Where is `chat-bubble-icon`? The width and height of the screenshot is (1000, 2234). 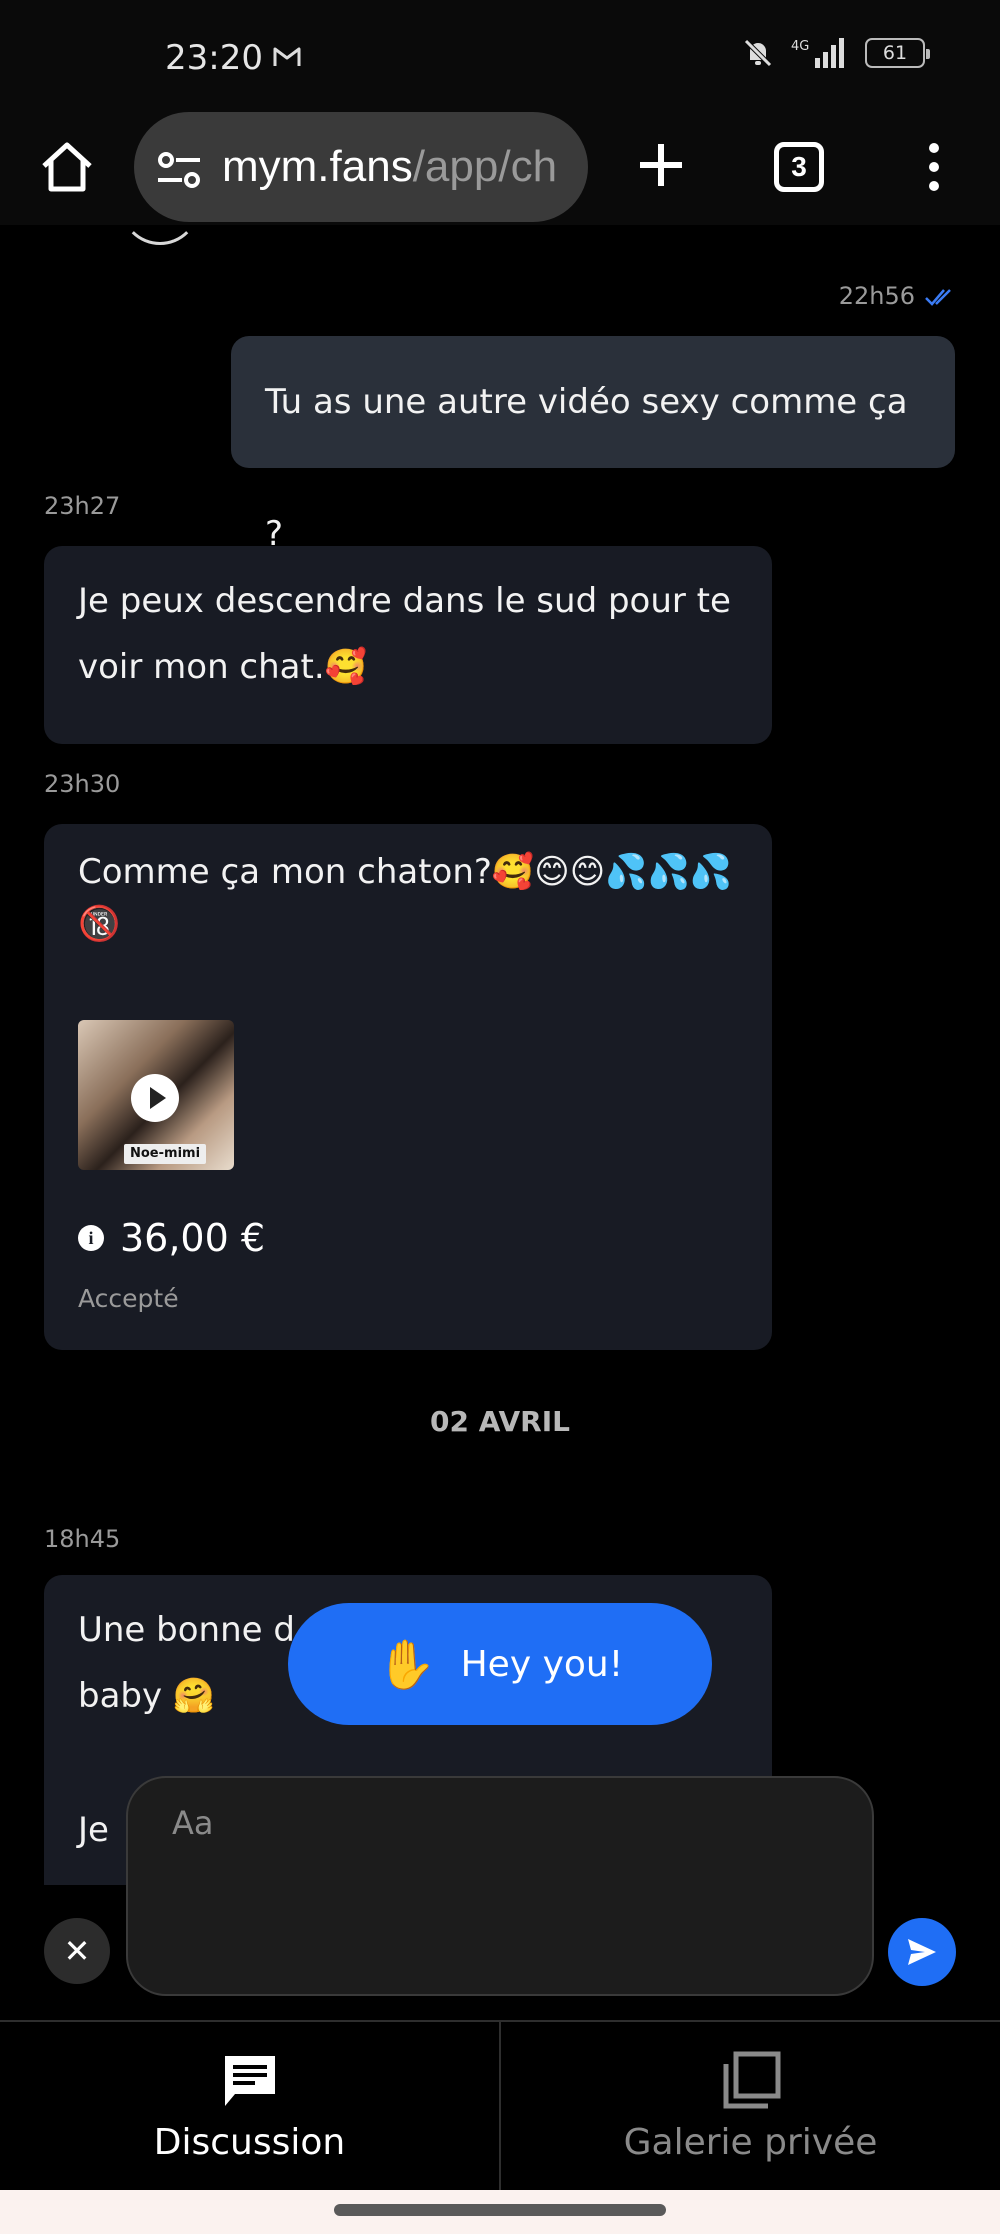 chat-bubble-icon is located at coordinates (249, 2081).